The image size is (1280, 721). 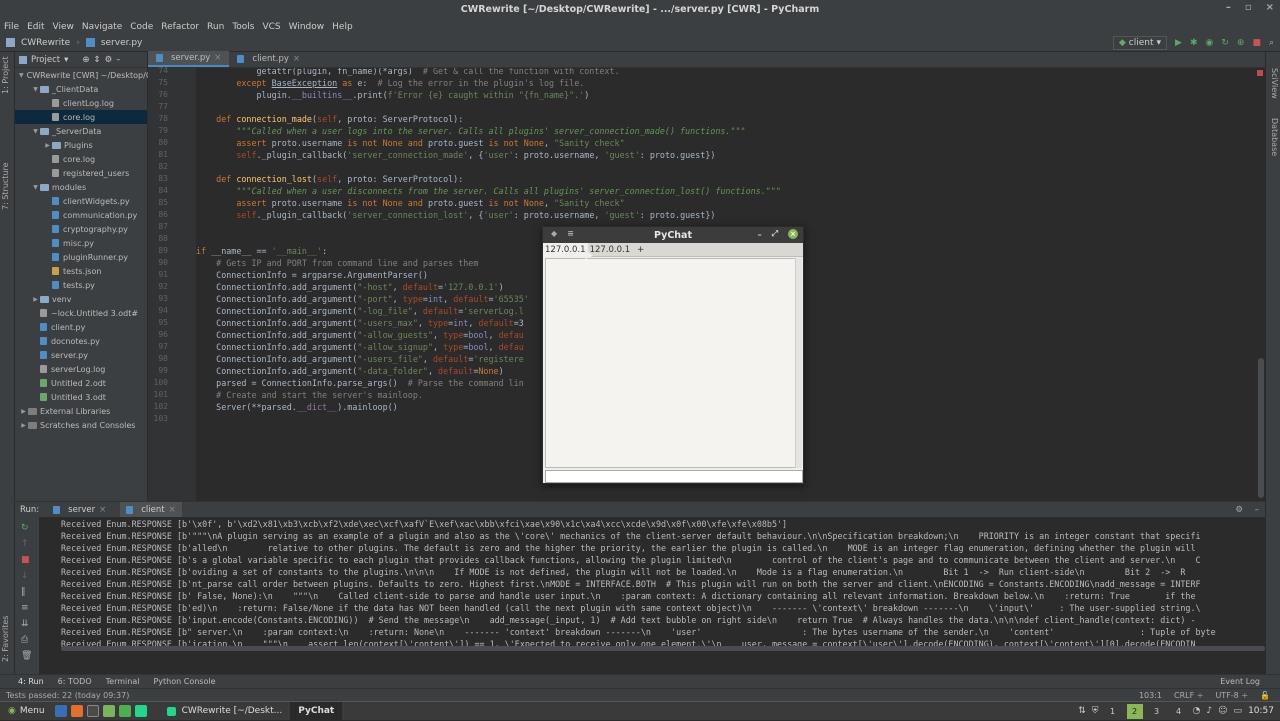 I want to click on workspace-3: 3, so click(x=1157, y=711).